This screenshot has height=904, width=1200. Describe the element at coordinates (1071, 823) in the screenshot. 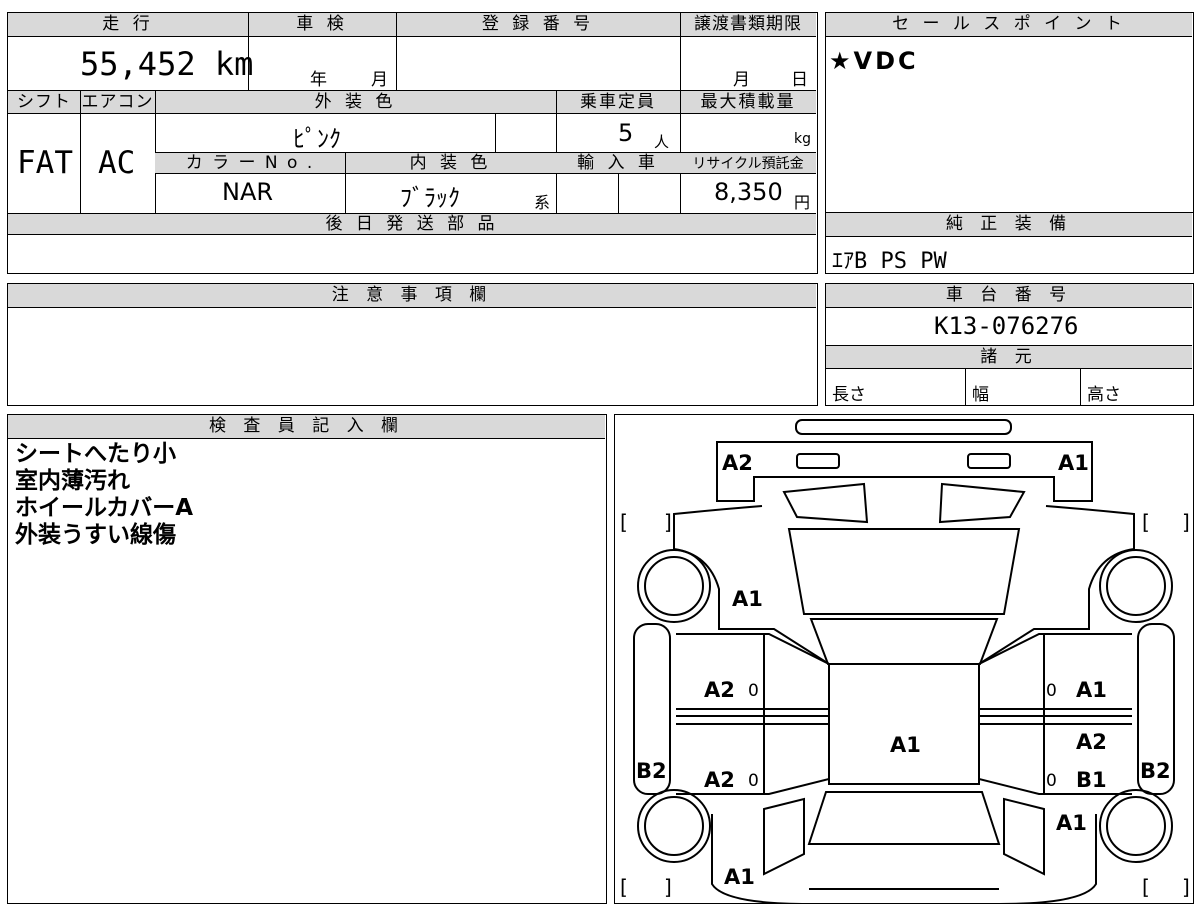

I see `mark-right-rear-fender: A1` at that location.